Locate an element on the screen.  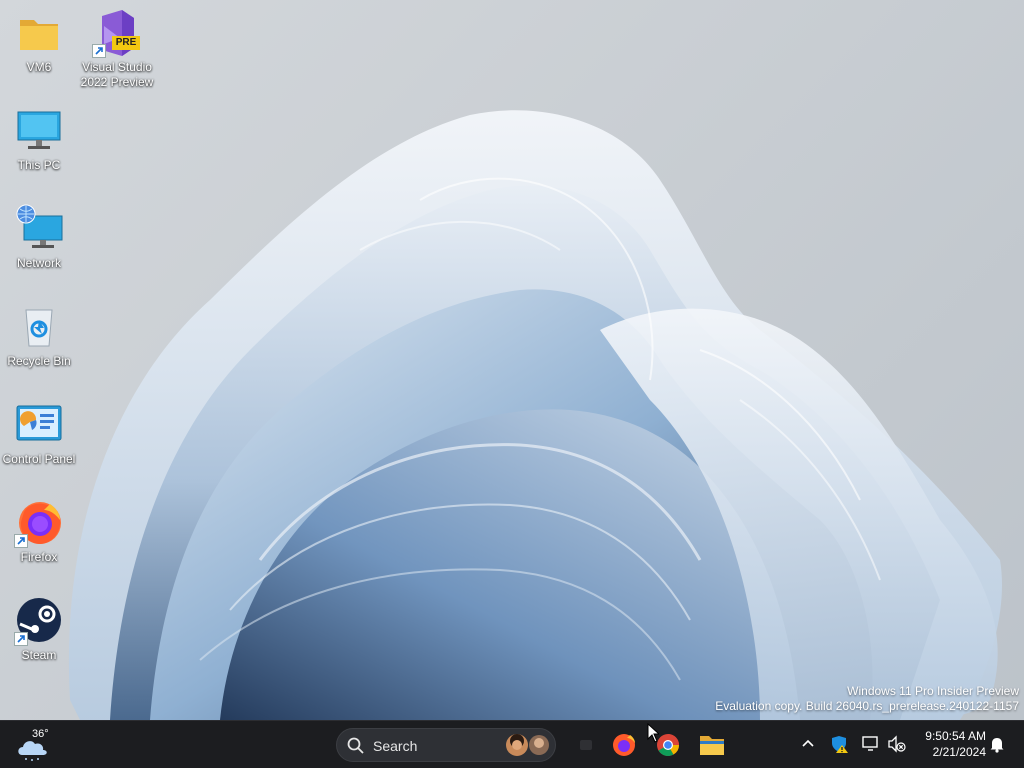
show-hidden-icons-button is located at coordinates (808, 744).